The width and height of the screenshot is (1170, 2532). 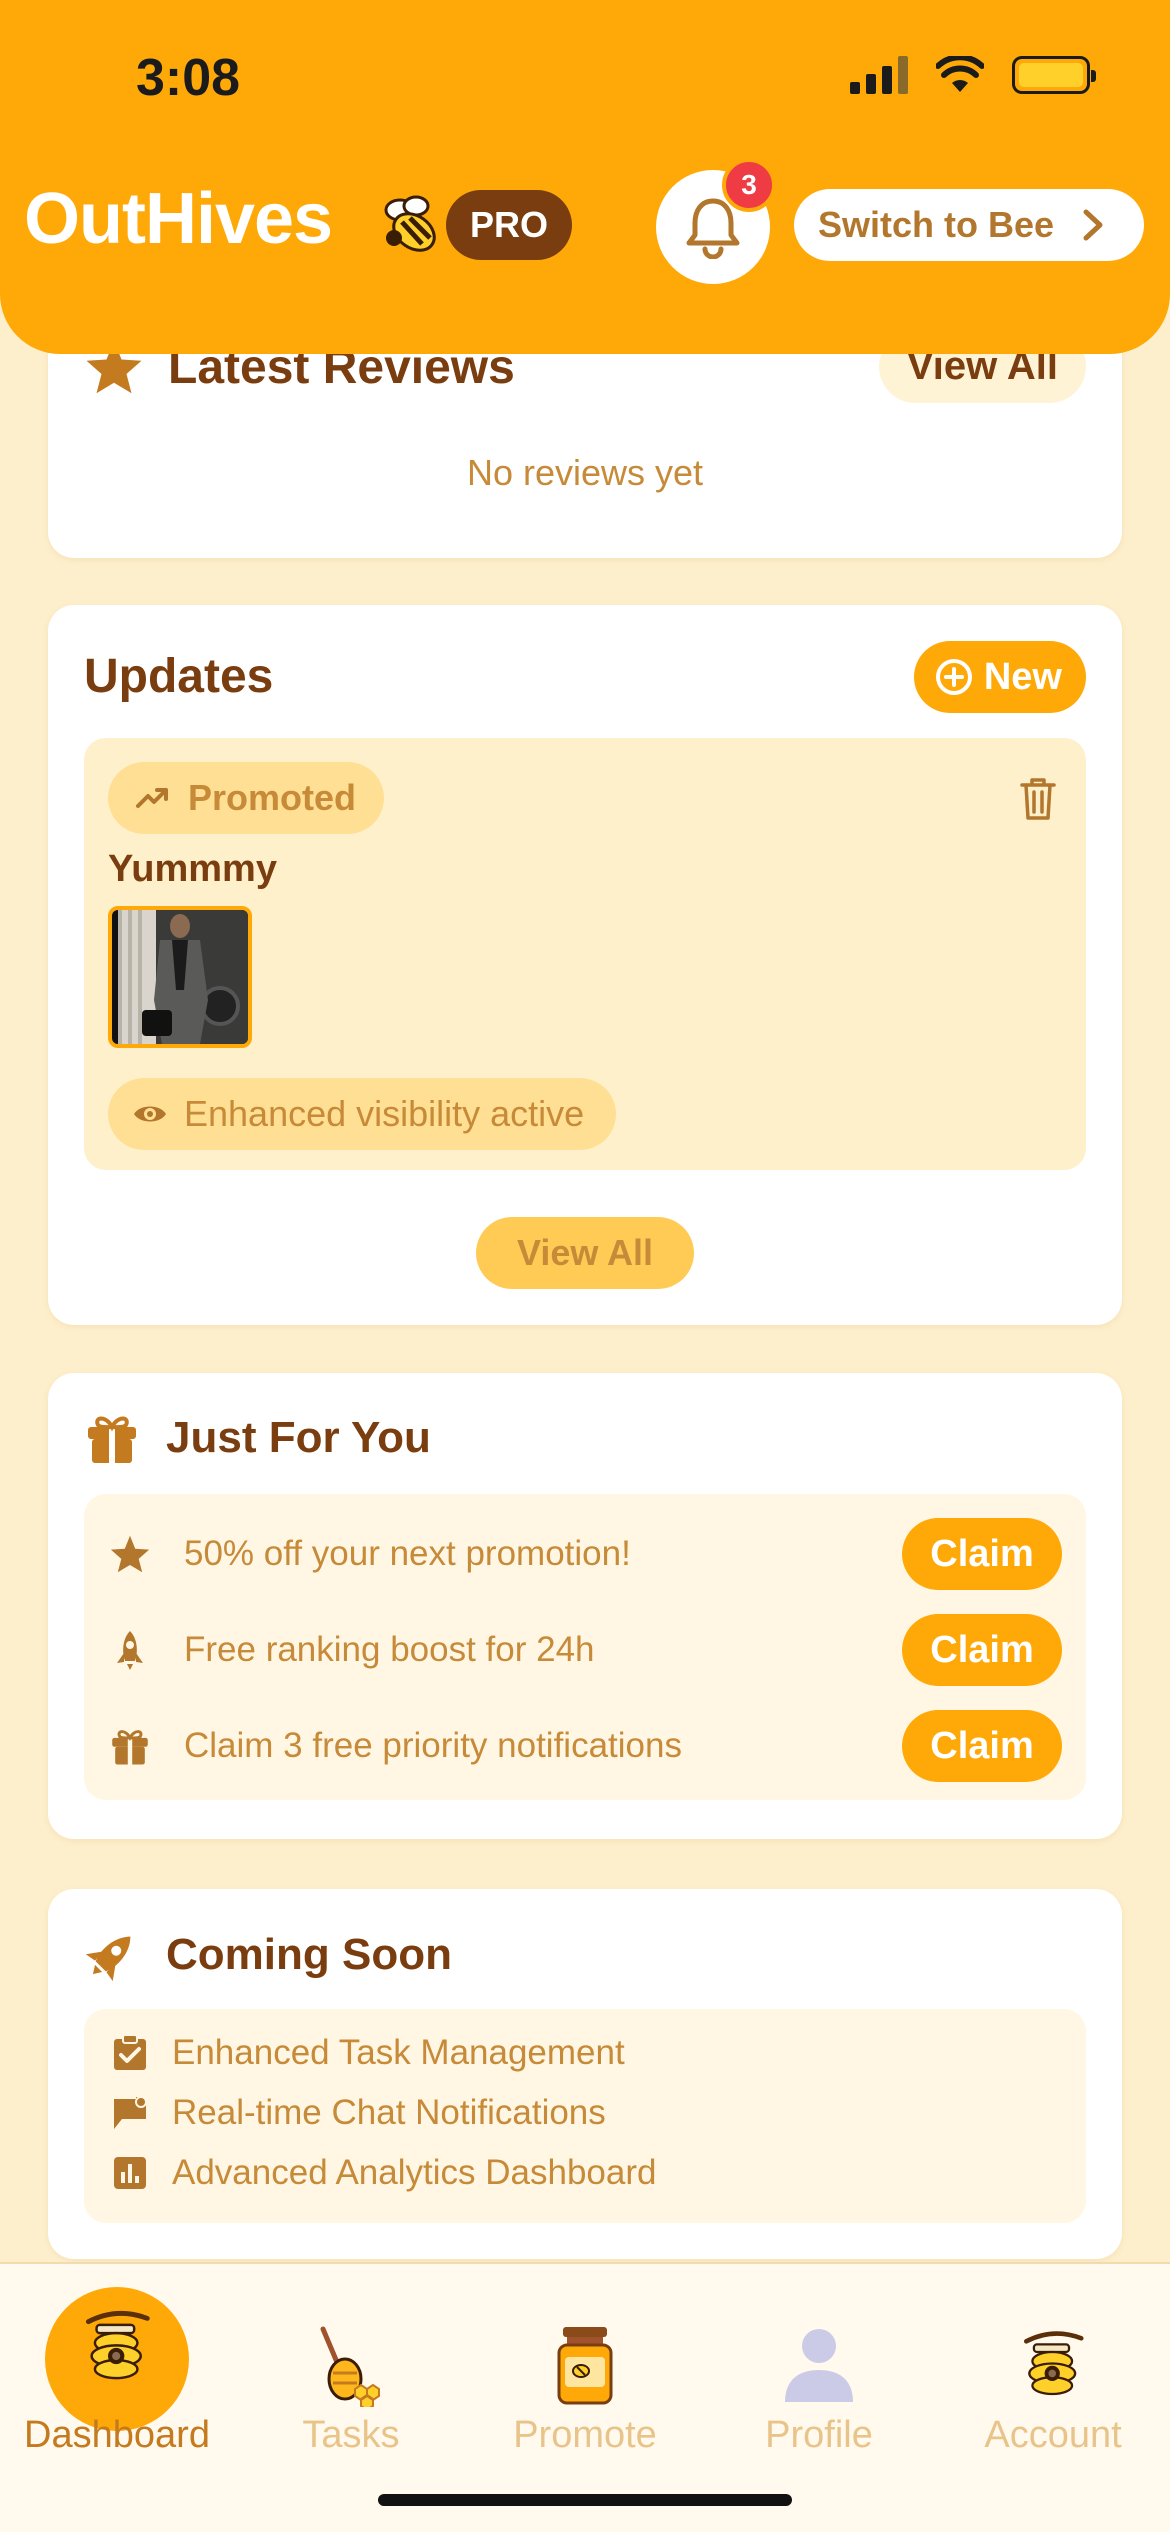 I want to click on offer-text: Claim 3 free priority notifications, so click(x=433, y=1745).